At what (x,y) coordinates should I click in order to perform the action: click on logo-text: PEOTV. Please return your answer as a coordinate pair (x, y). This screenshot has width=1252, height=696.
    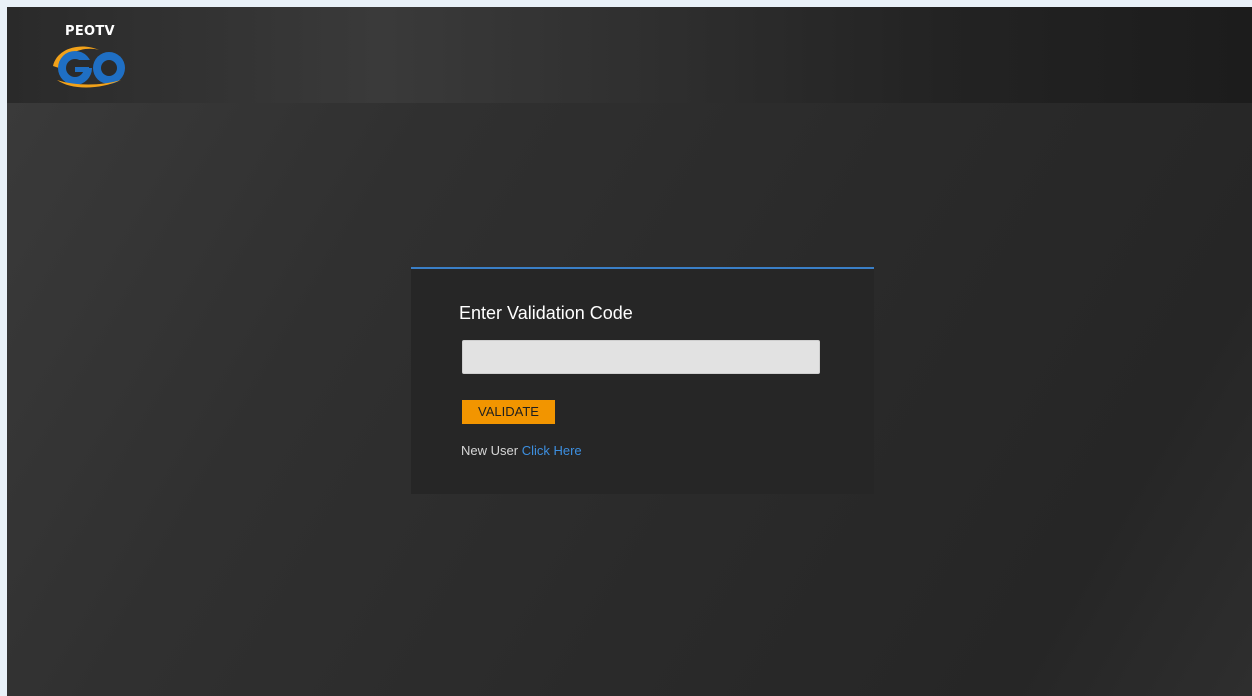
    Looking at the image, I should click on (90, 31).